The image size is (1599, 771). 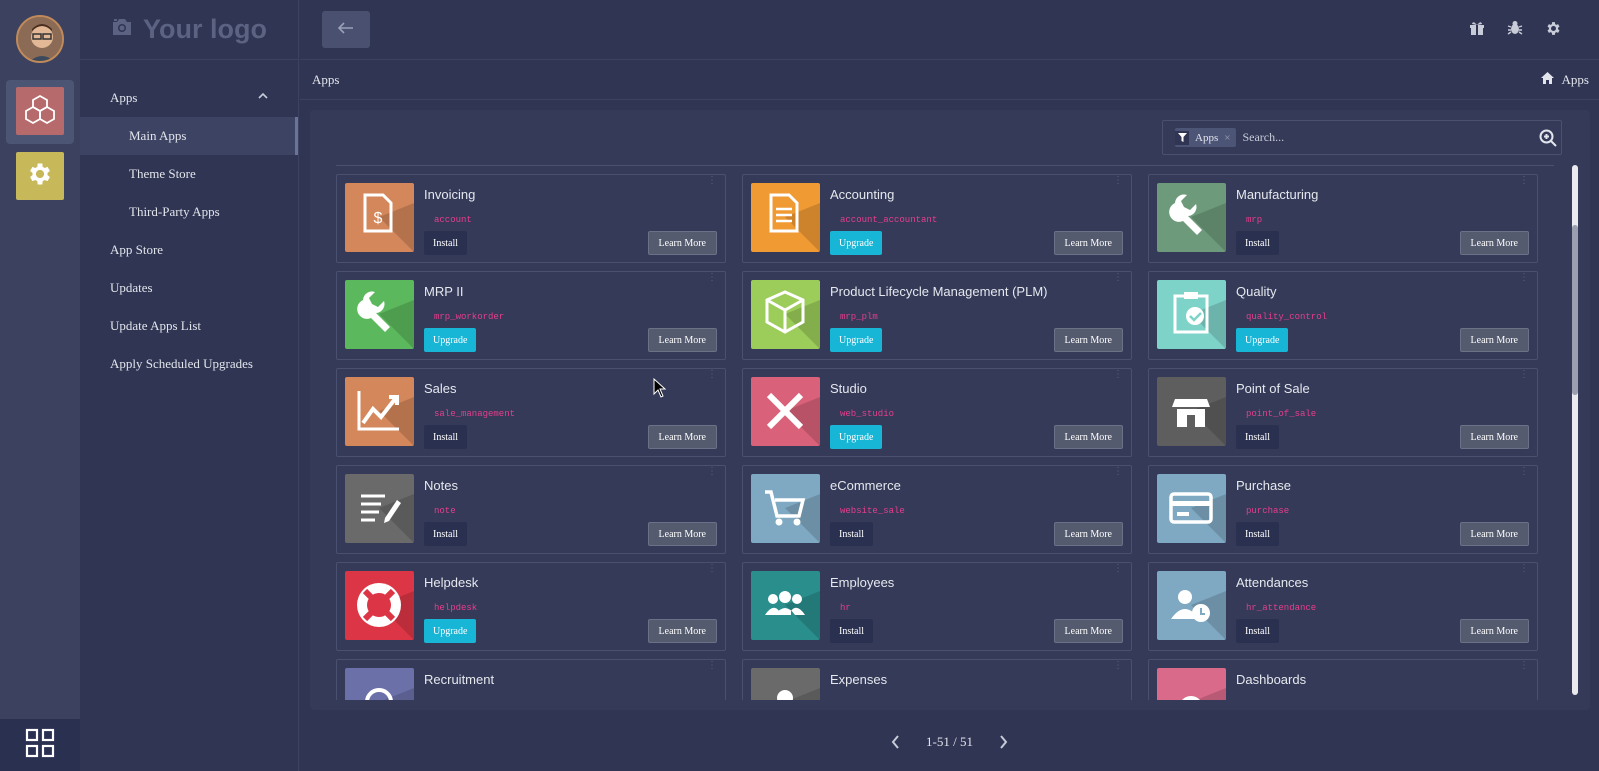 I want to click on app-card: Quality ⋮ quality_control Upgrade Learn More, so click(x=1343, y=315).